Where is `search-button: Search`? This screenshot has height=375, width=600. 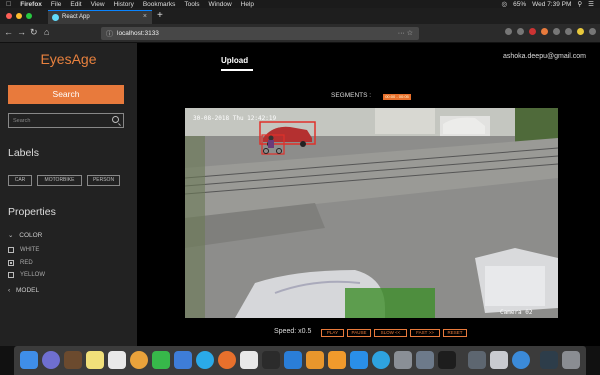 search-button: Search is located at coordinates (66, 94).